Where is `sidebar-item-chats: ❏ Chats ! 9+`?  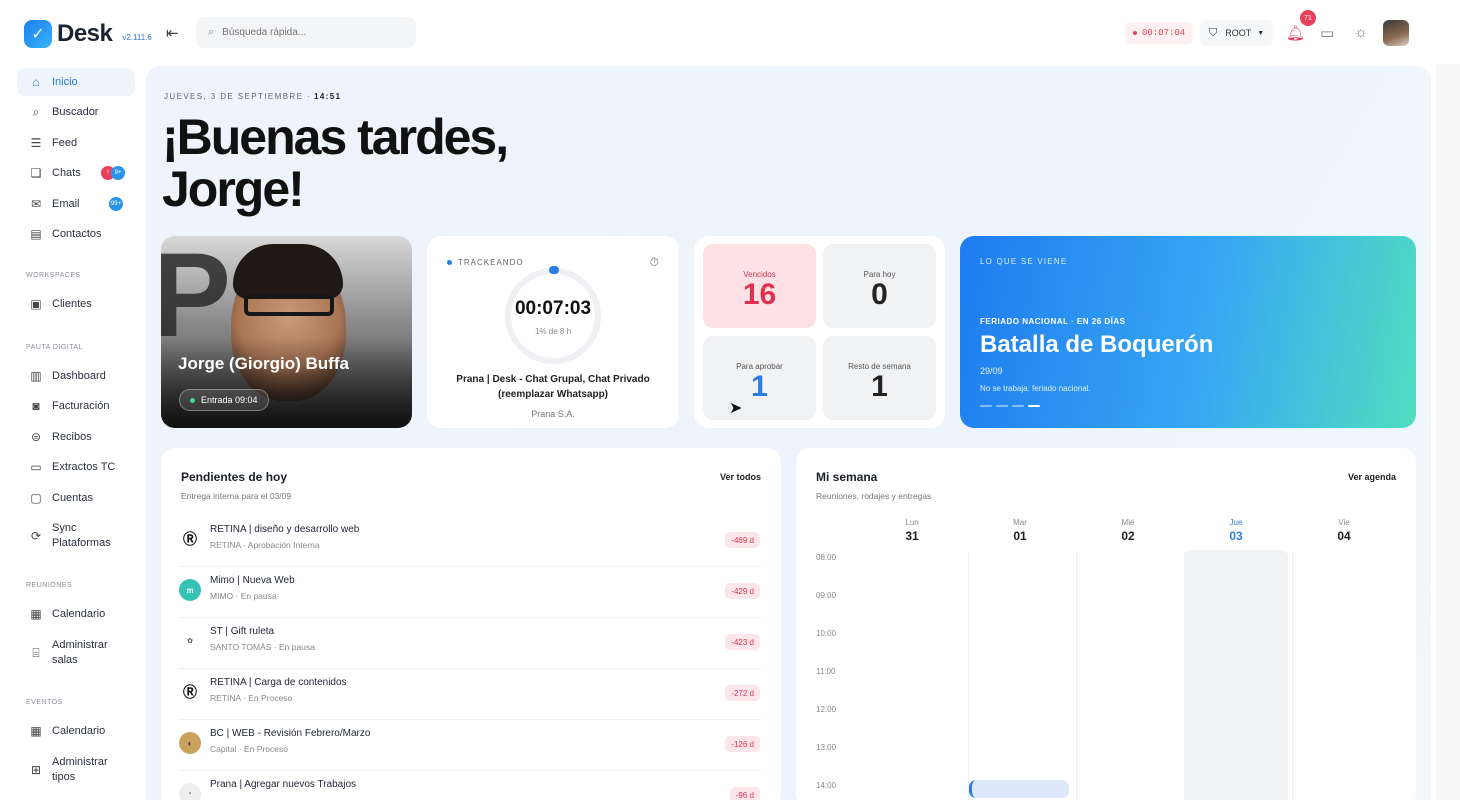
sidebar-item-chats: ❏ Chats ! 9+ is located at coordinates (76, 173).